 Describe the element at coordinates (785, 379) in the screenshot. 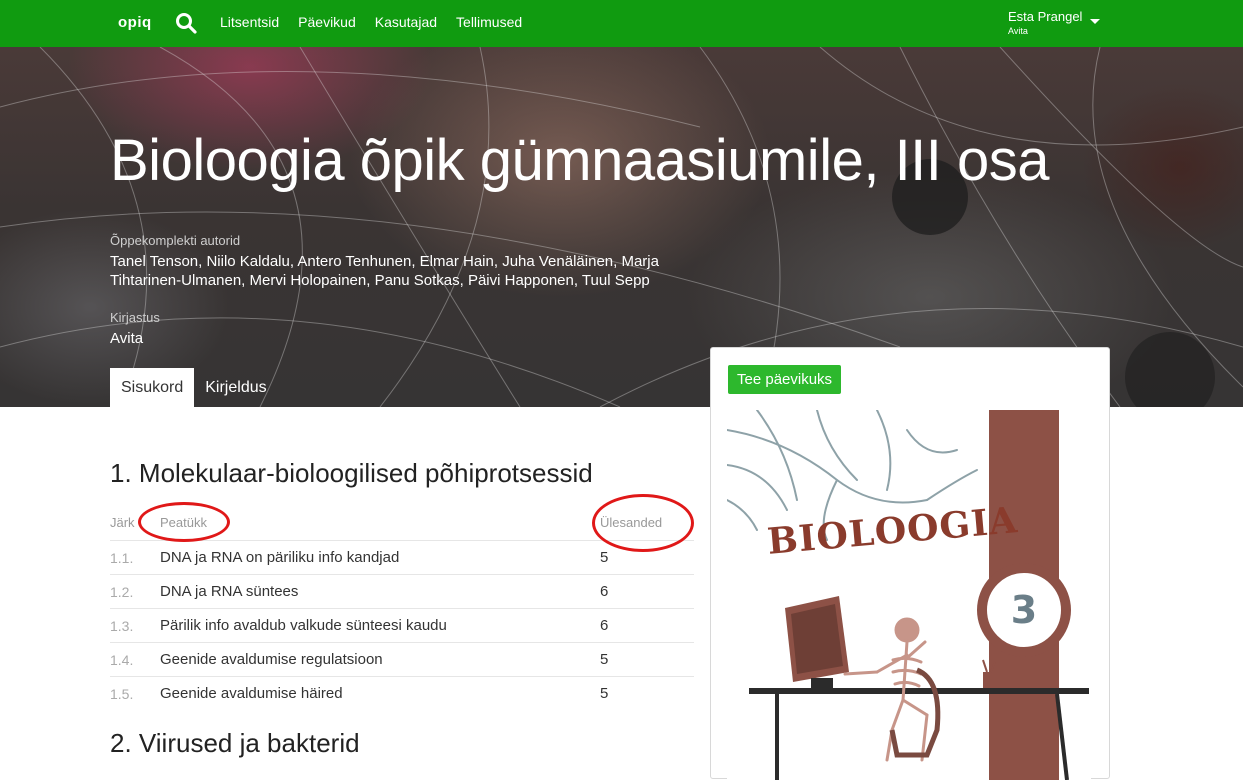

I see `make-diary-button: Tee päevikuks` at that location.